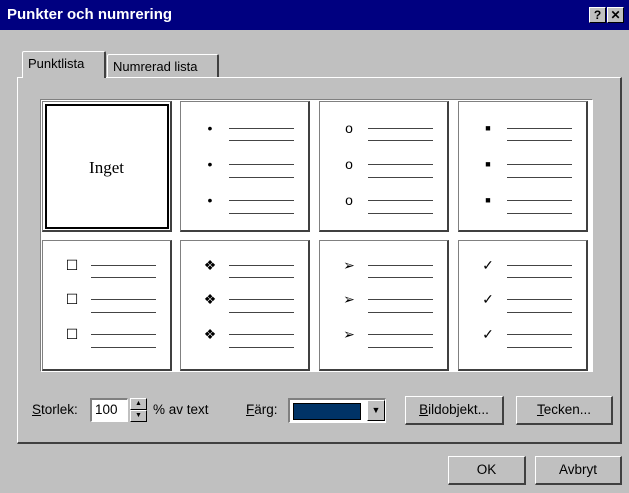  I want to click on bullet-option-none: Inget, so click(107, 166).